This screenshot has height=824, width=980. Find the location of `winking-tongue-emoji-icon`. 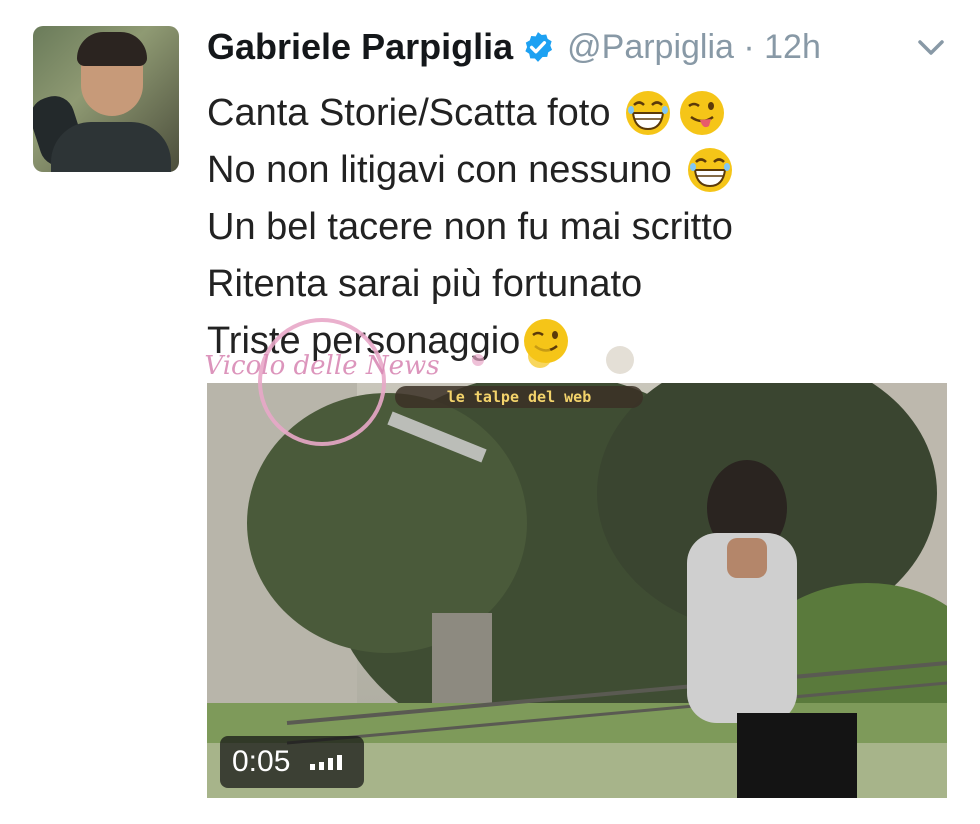

winking-tongue-emoji-icon is located at coordinates (702, 112).